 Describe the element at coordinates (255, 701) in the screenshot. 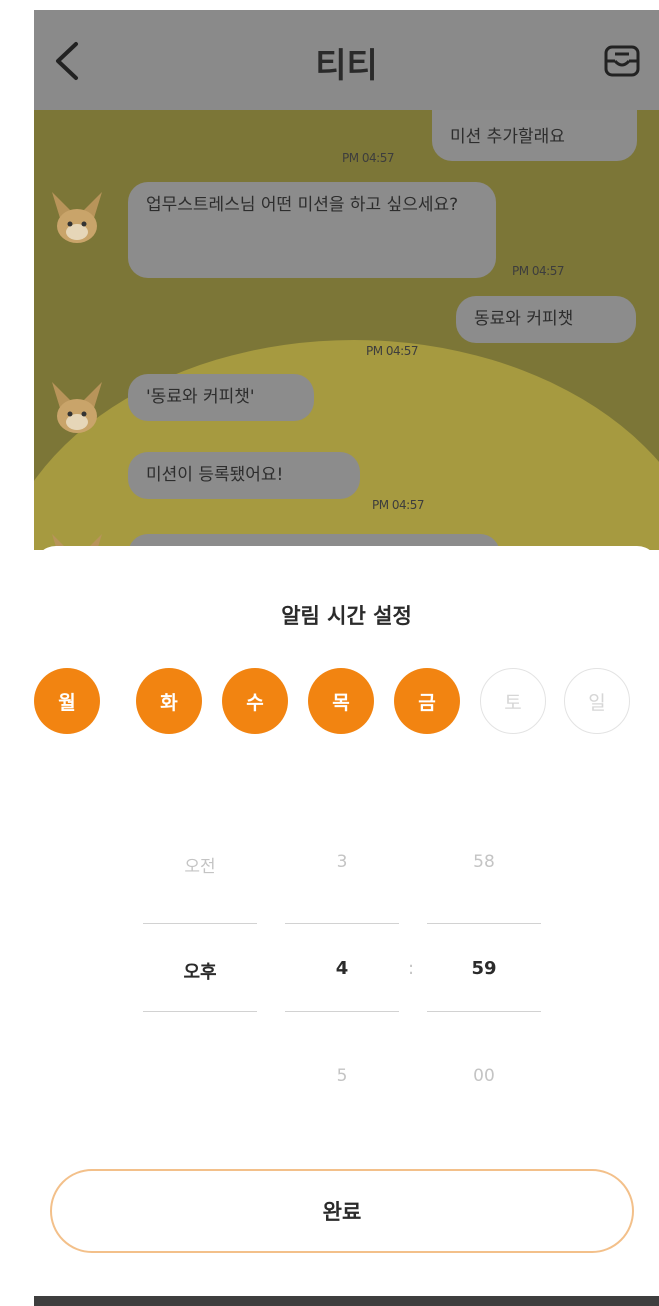

I see `day-wed: 수` at that location.